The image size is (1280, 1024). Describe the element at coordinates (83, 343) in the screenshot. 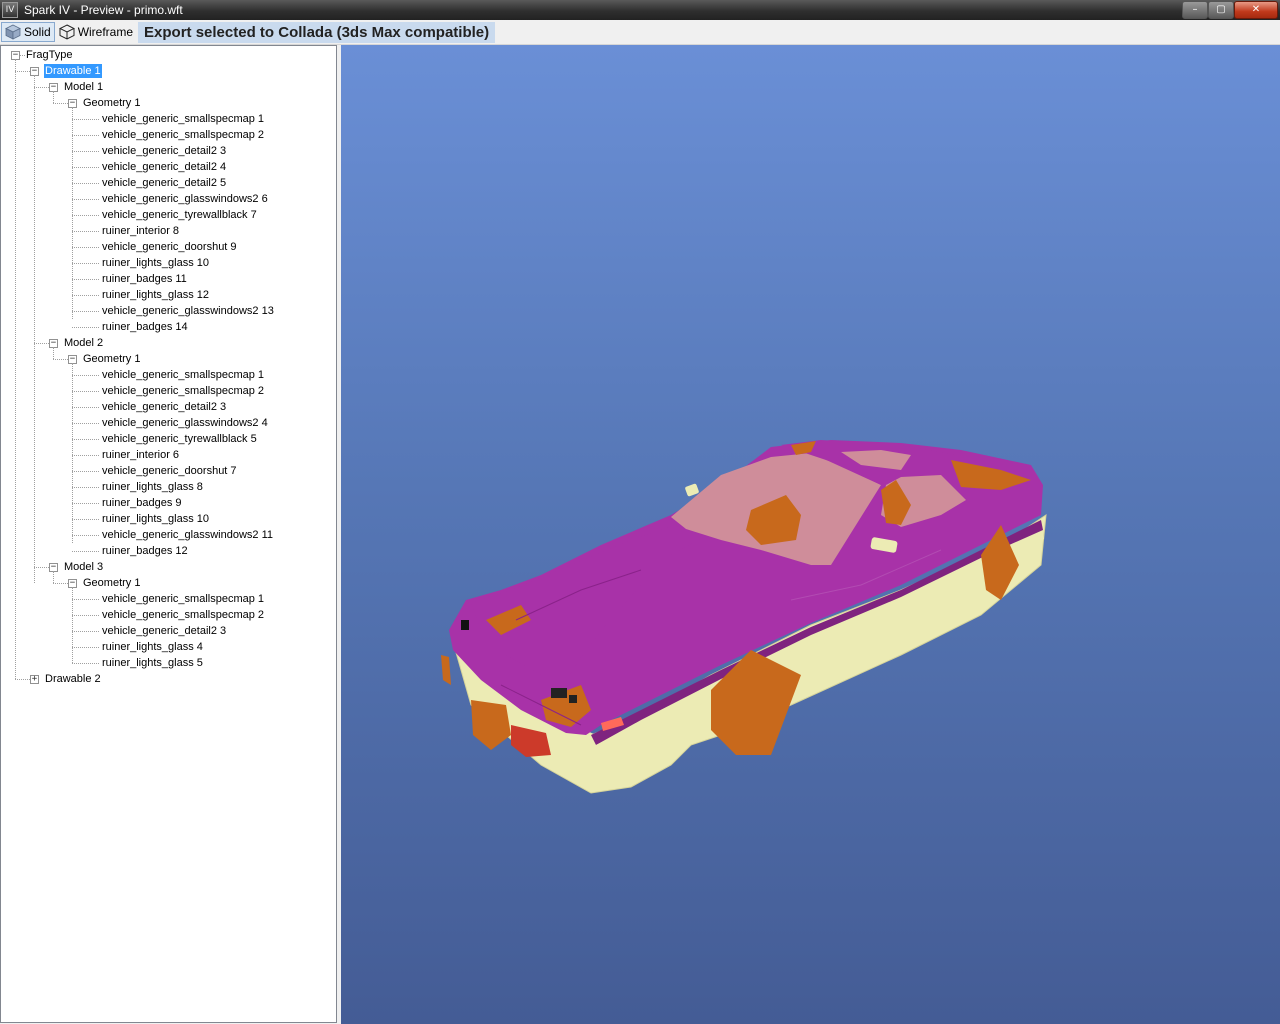

I see `tree-node-model: Model 2` at that location.